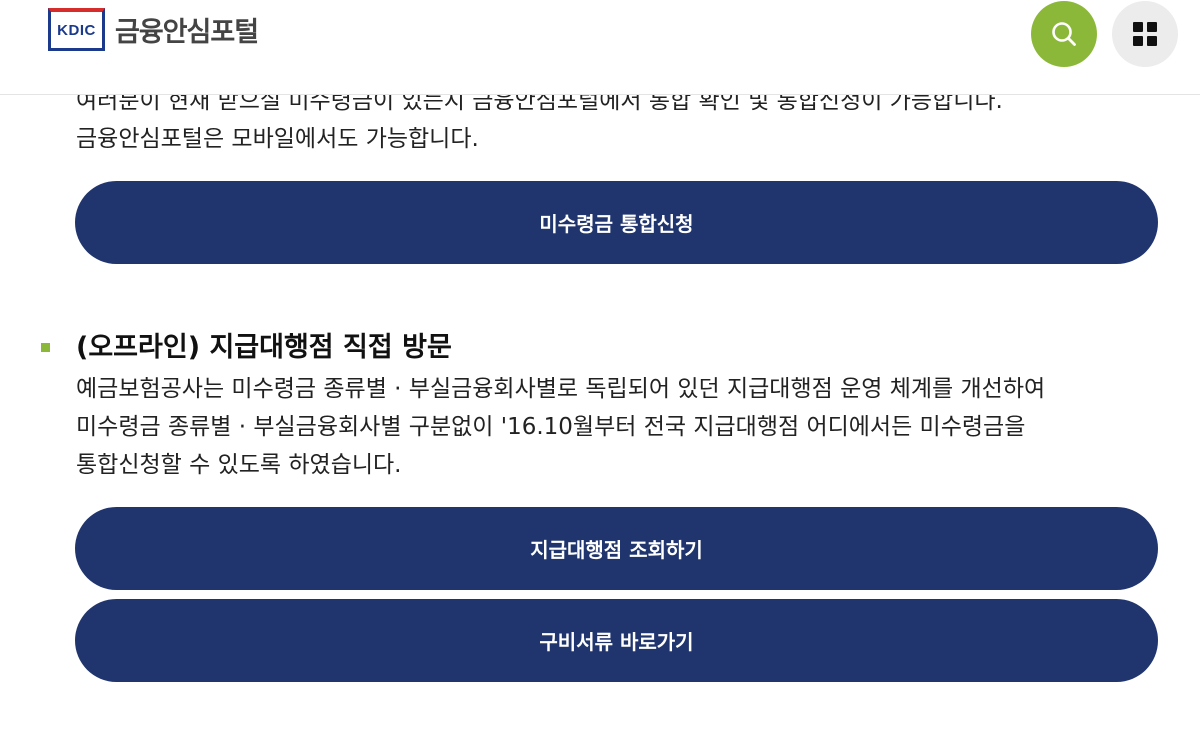 Image resolution: width=1200 pixels, height=748 pixels. What do you see at coordinates (264, 347) in the screenshot?
I see `section-title: (오프라인) 지급대행점 직접 방문` at bounding box center [264, 347].